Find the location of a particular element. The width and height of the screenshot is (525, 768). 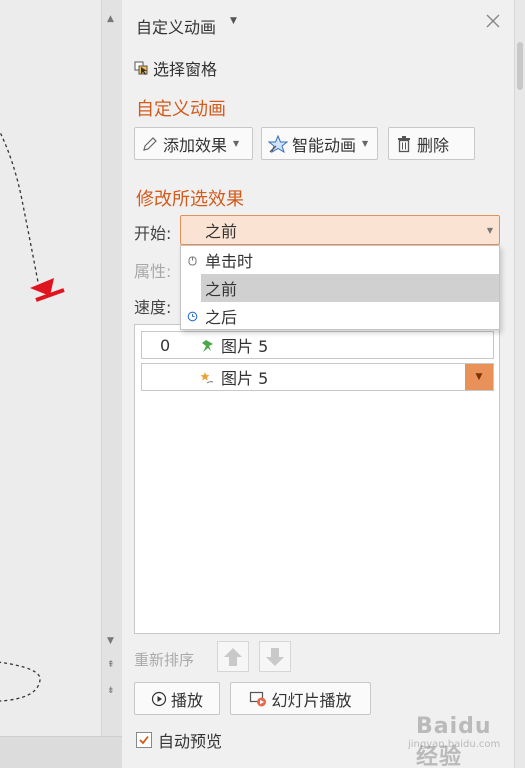

motion-path is located at coordinates (19, 206).